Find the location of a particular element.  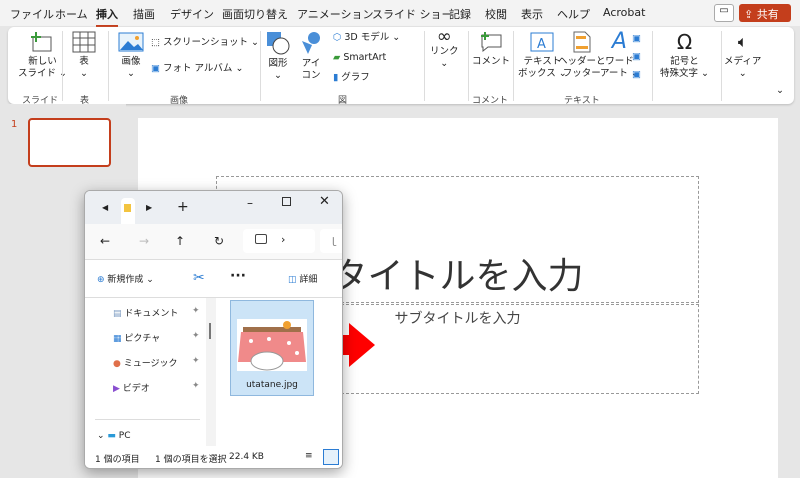

omega-icon: Ω is located at coordinates (684, 42).